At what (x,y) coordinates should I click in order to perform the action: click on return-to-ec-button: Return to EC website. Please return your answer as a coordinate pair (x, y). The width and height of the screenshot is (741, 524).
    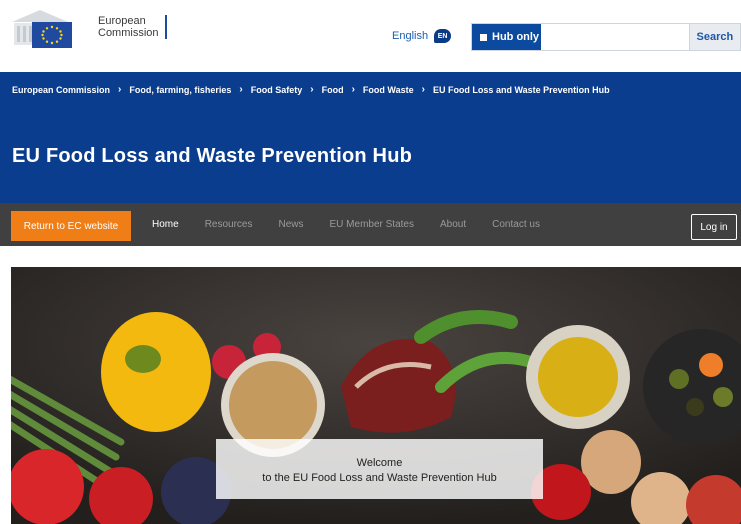
    Looking at the image, I should click on (71, 226).